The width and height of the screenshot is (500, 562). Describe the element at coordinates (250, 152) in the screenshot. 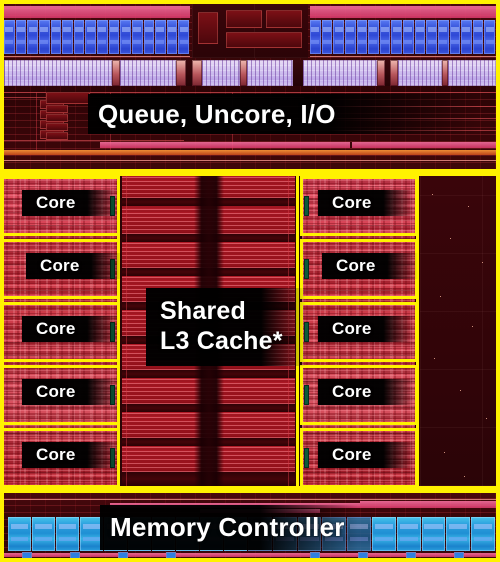

I see `power-rail` at that location.